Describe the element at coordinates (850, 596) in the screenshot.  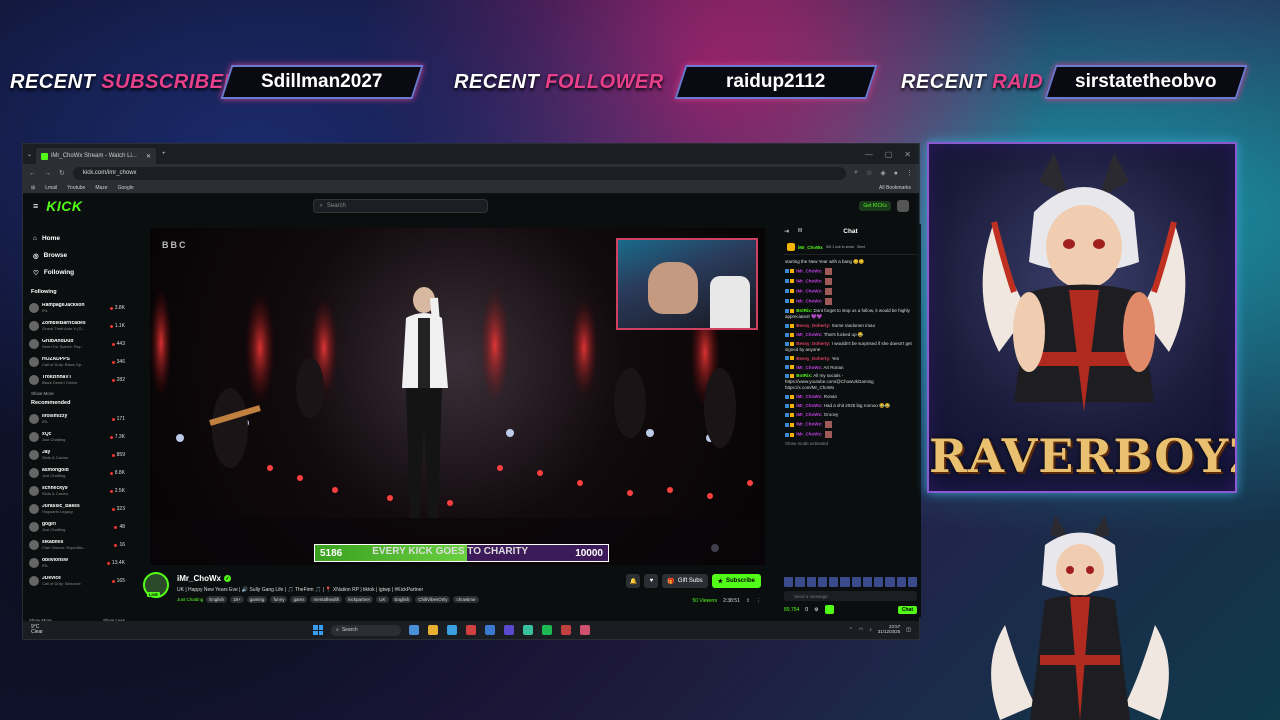
I see `chat-input: Send a message` at that location.